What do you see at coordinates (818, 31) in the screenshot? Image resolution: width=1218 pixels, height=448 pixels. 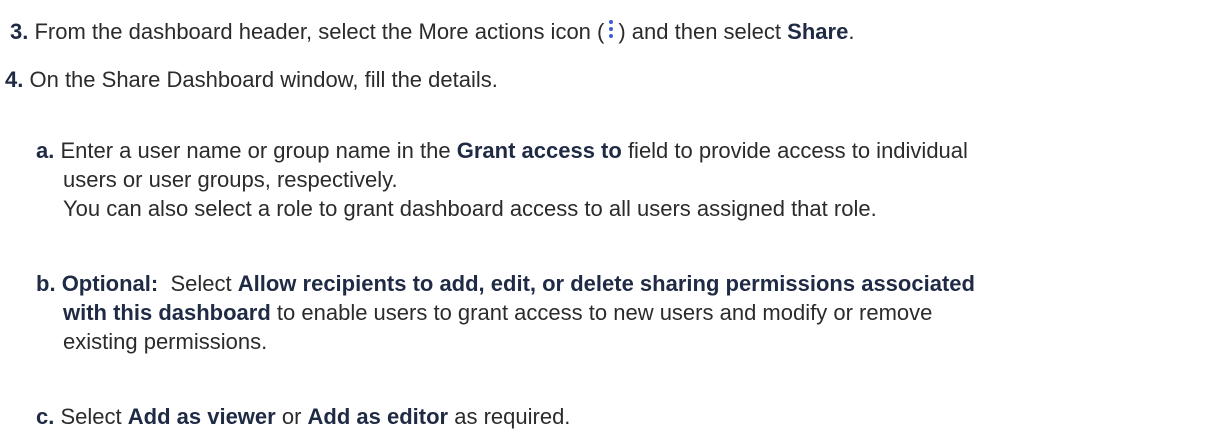 I see `share-label: Share` at bounding box center [818, 31].